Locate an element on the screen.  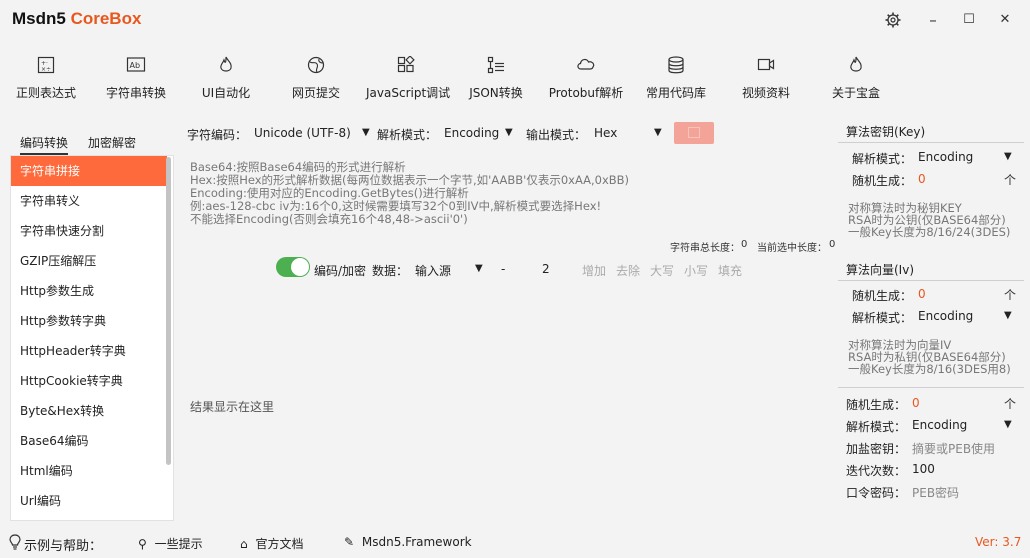
add-button: 增加 is located at coordinates (594, 270).